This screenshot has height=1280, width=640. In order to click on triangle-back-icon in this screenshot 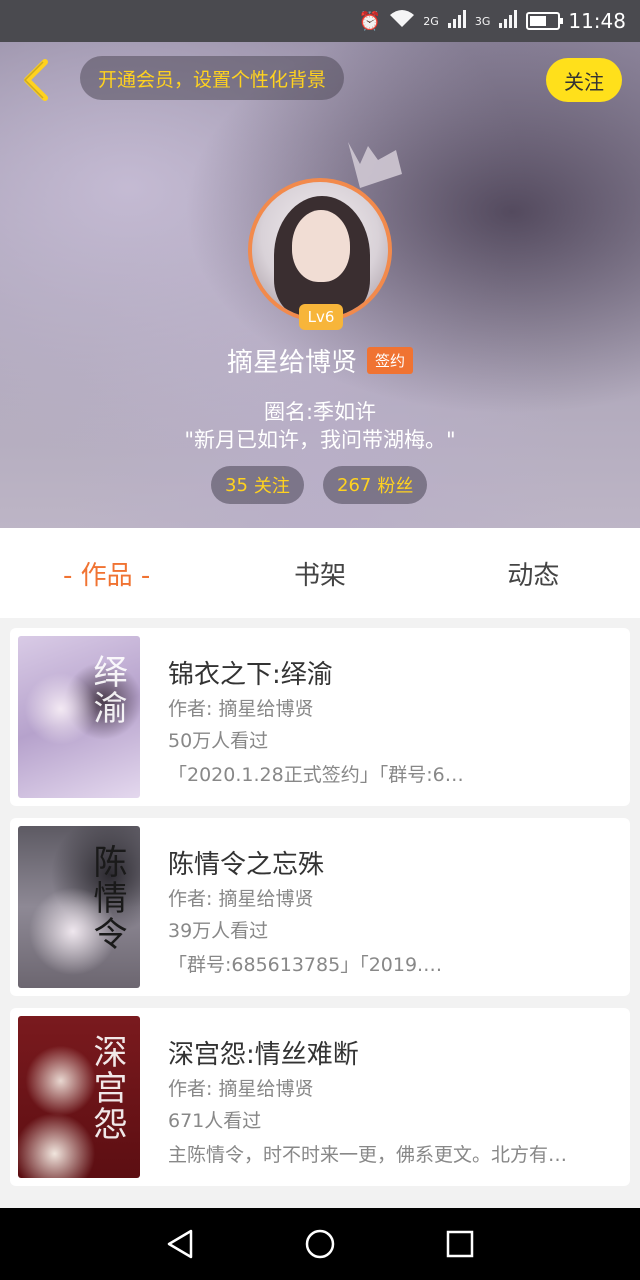, I will do `click(180, 1244)`.